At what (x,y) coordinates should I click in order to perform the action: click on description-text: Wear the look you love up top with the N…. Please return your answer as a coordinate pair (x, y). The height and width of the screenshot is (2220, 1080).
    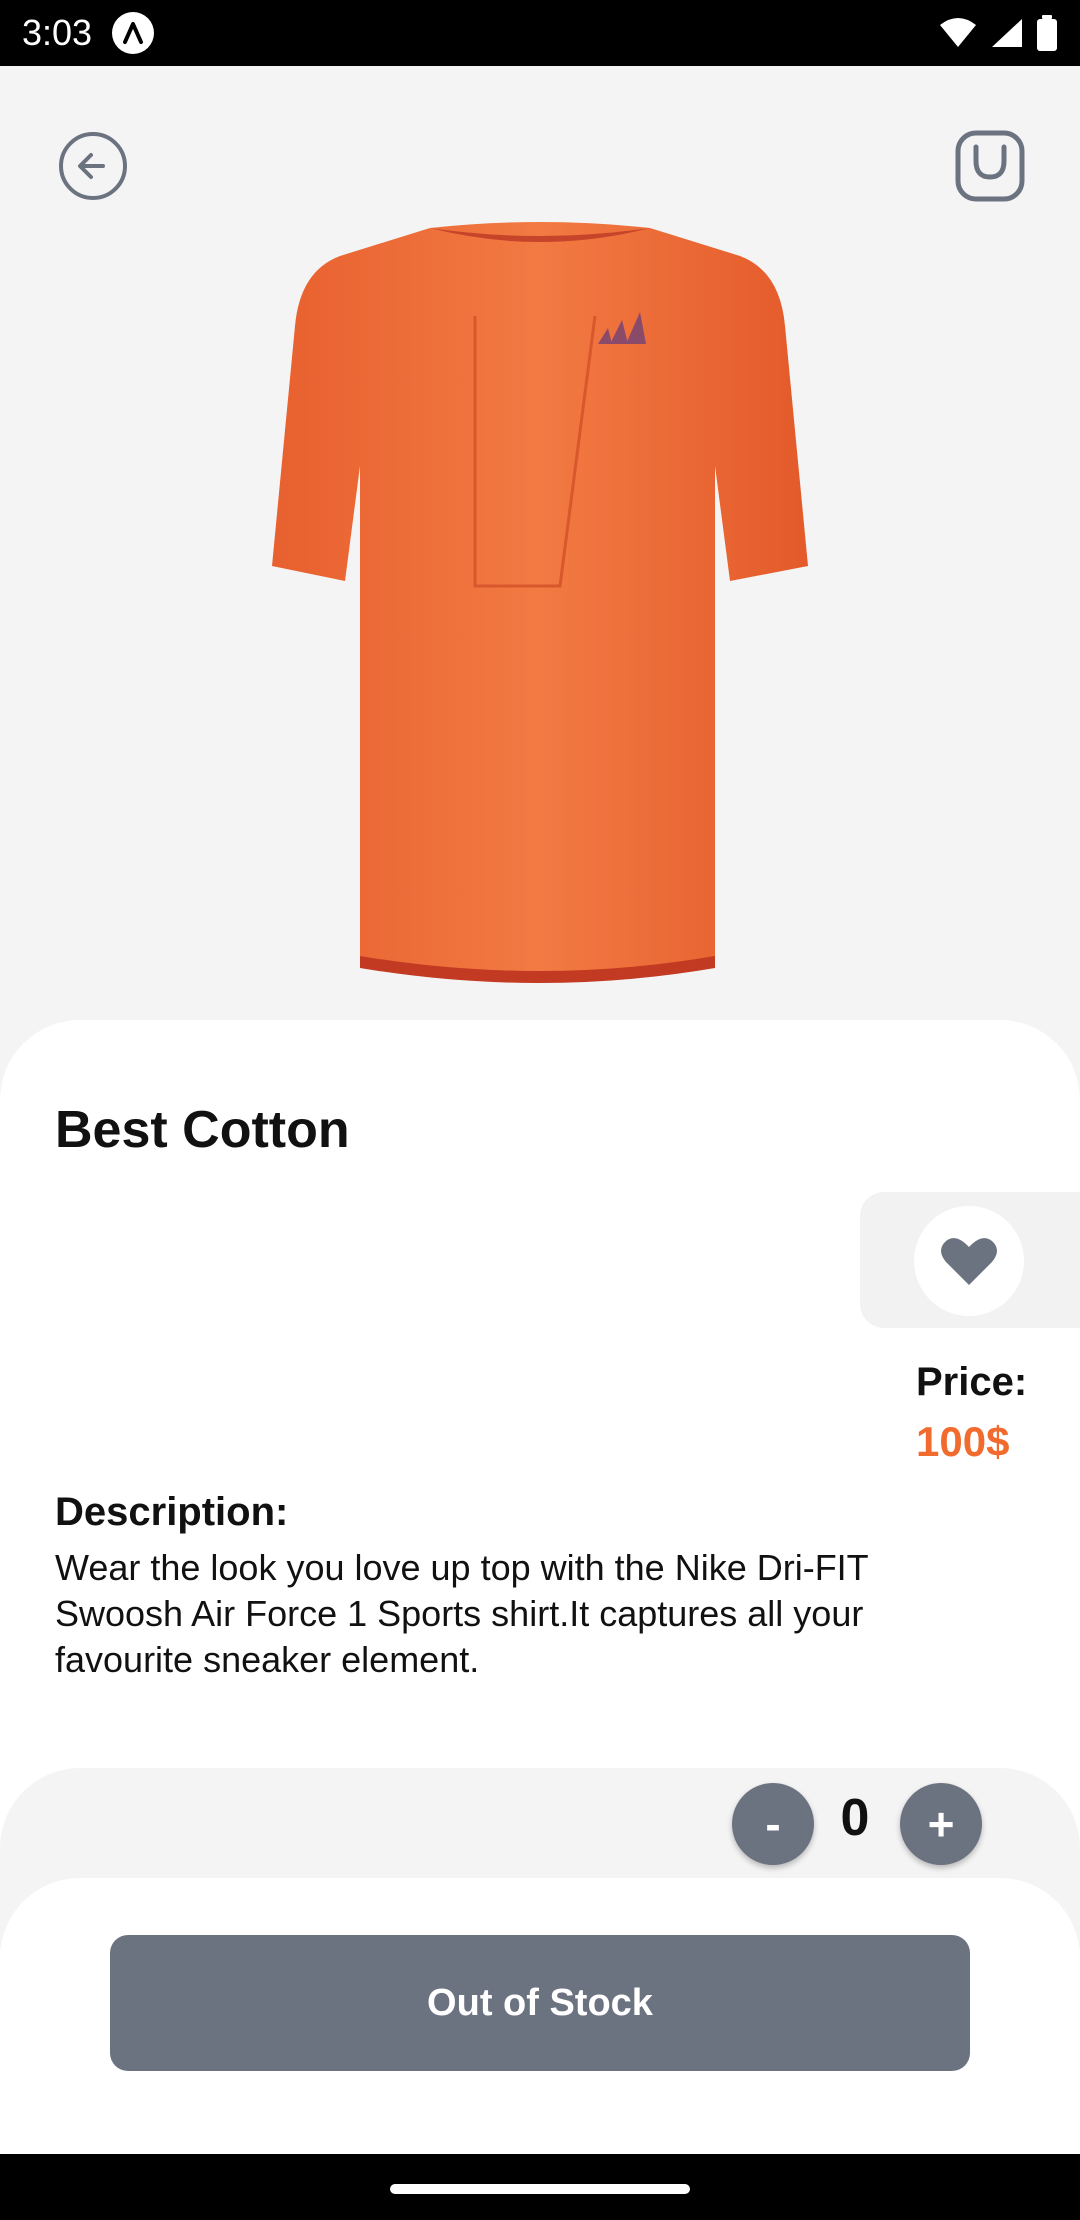
    Looking at the image, I should click on (462, 1613).